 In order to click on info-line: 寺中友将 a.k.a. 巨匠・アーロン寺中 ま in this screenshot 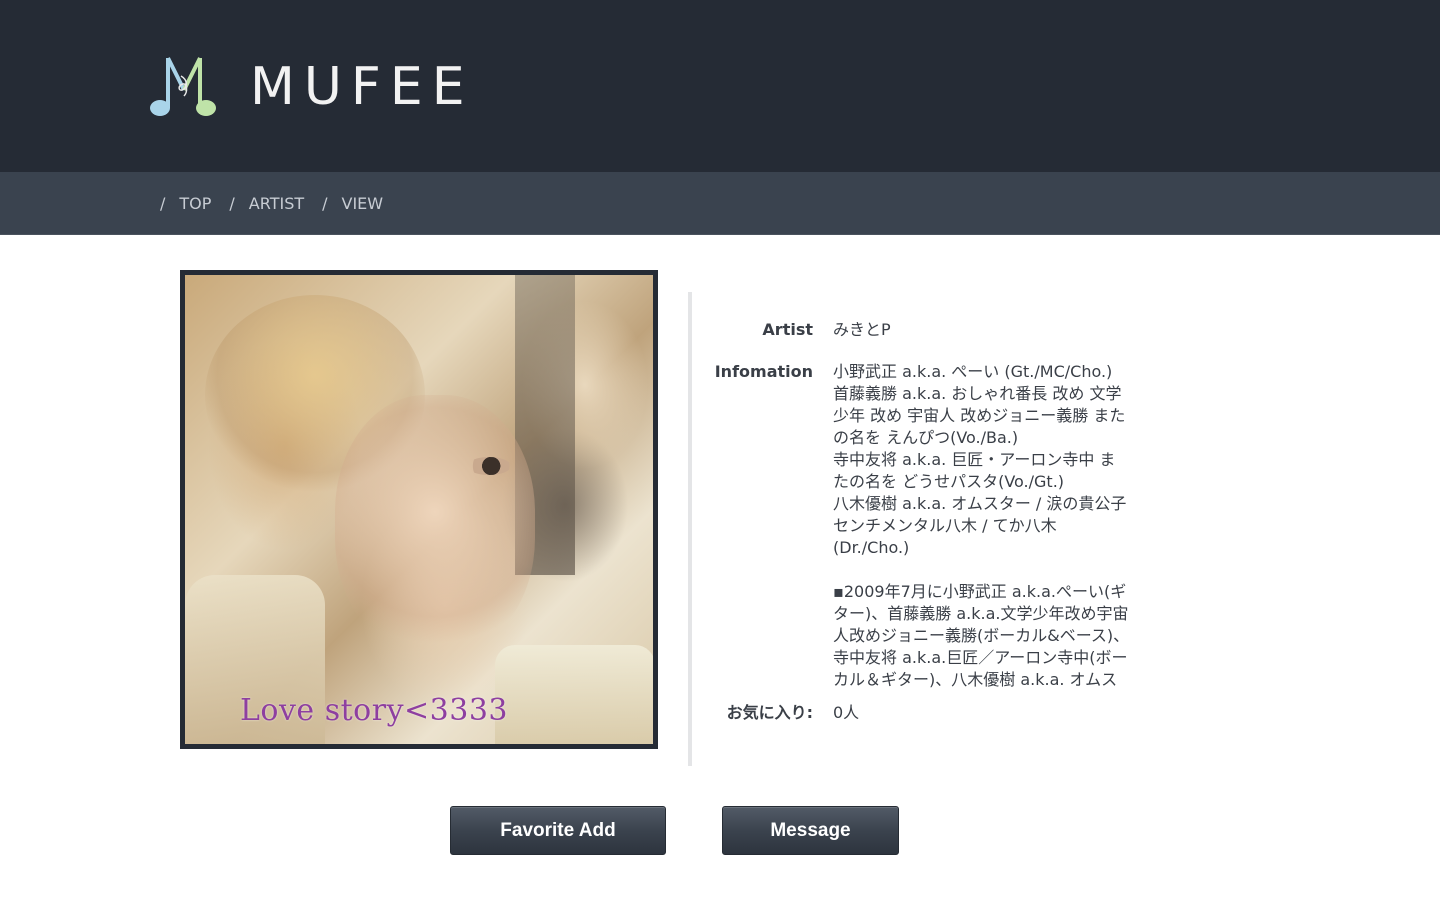, I will do `click(974, 459)`.